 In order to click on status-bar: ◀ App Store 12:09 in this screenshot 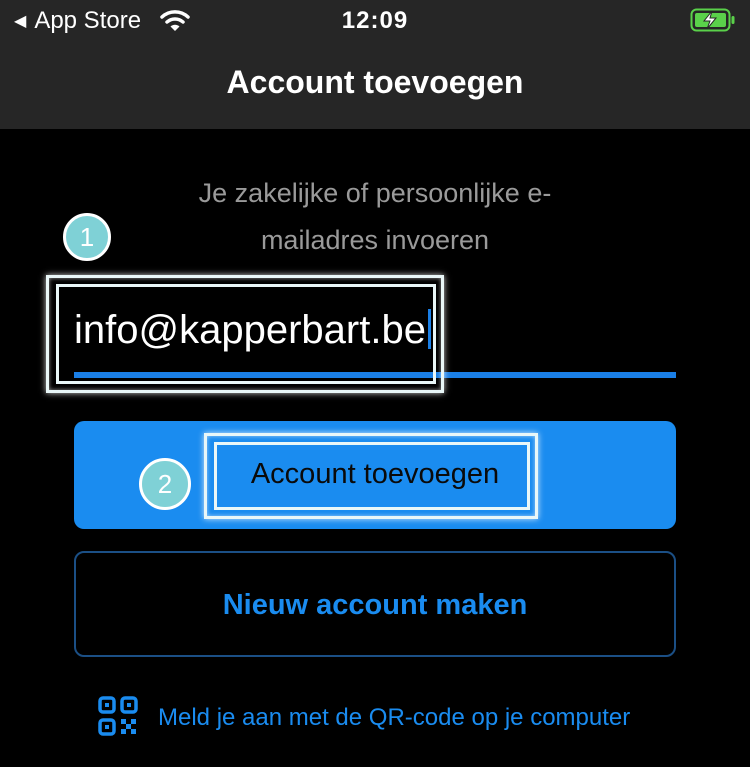, I will do `click(375, 21)`.